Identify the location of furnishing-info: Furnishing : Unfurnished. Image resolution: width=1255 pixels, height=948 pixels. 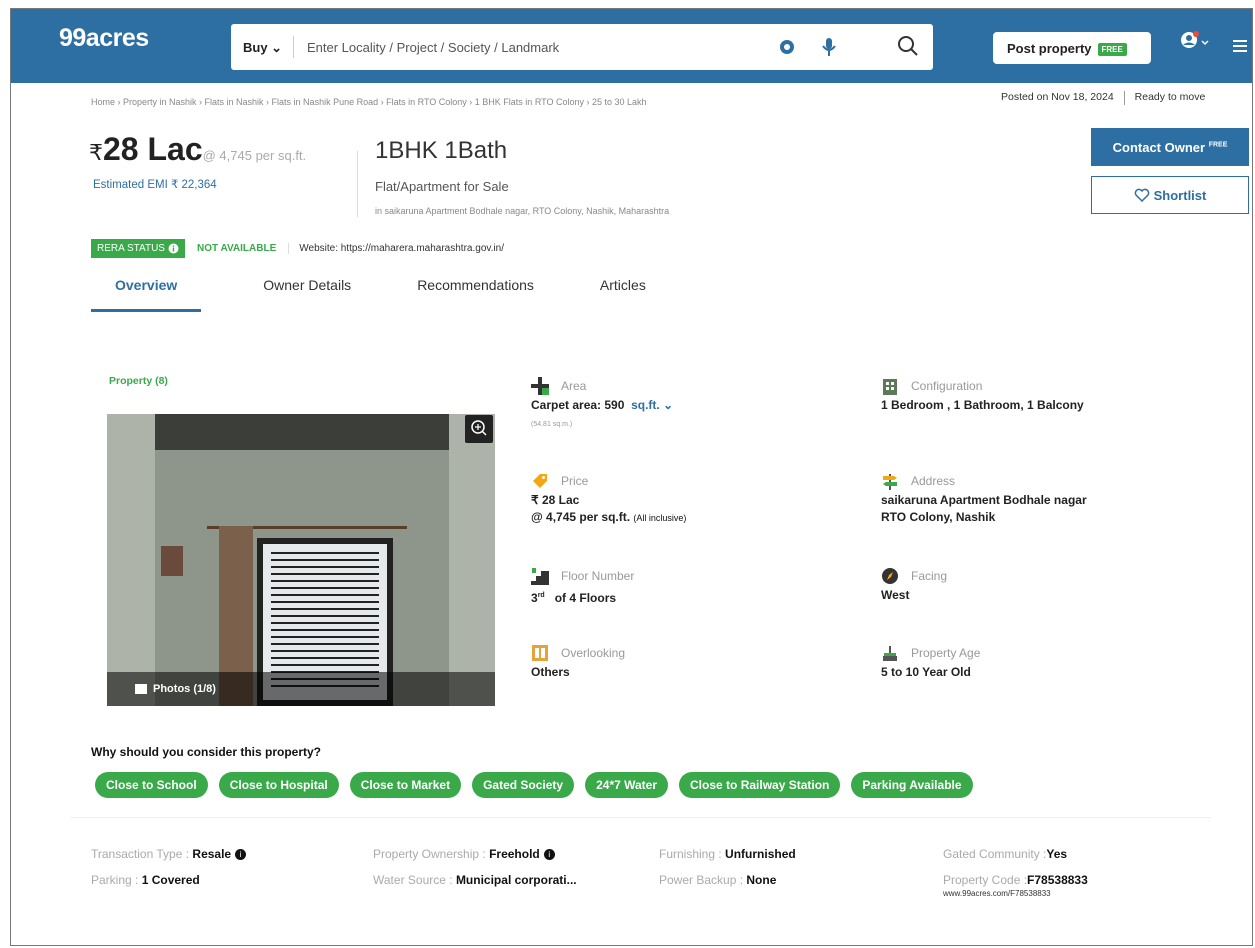
(727, 854).